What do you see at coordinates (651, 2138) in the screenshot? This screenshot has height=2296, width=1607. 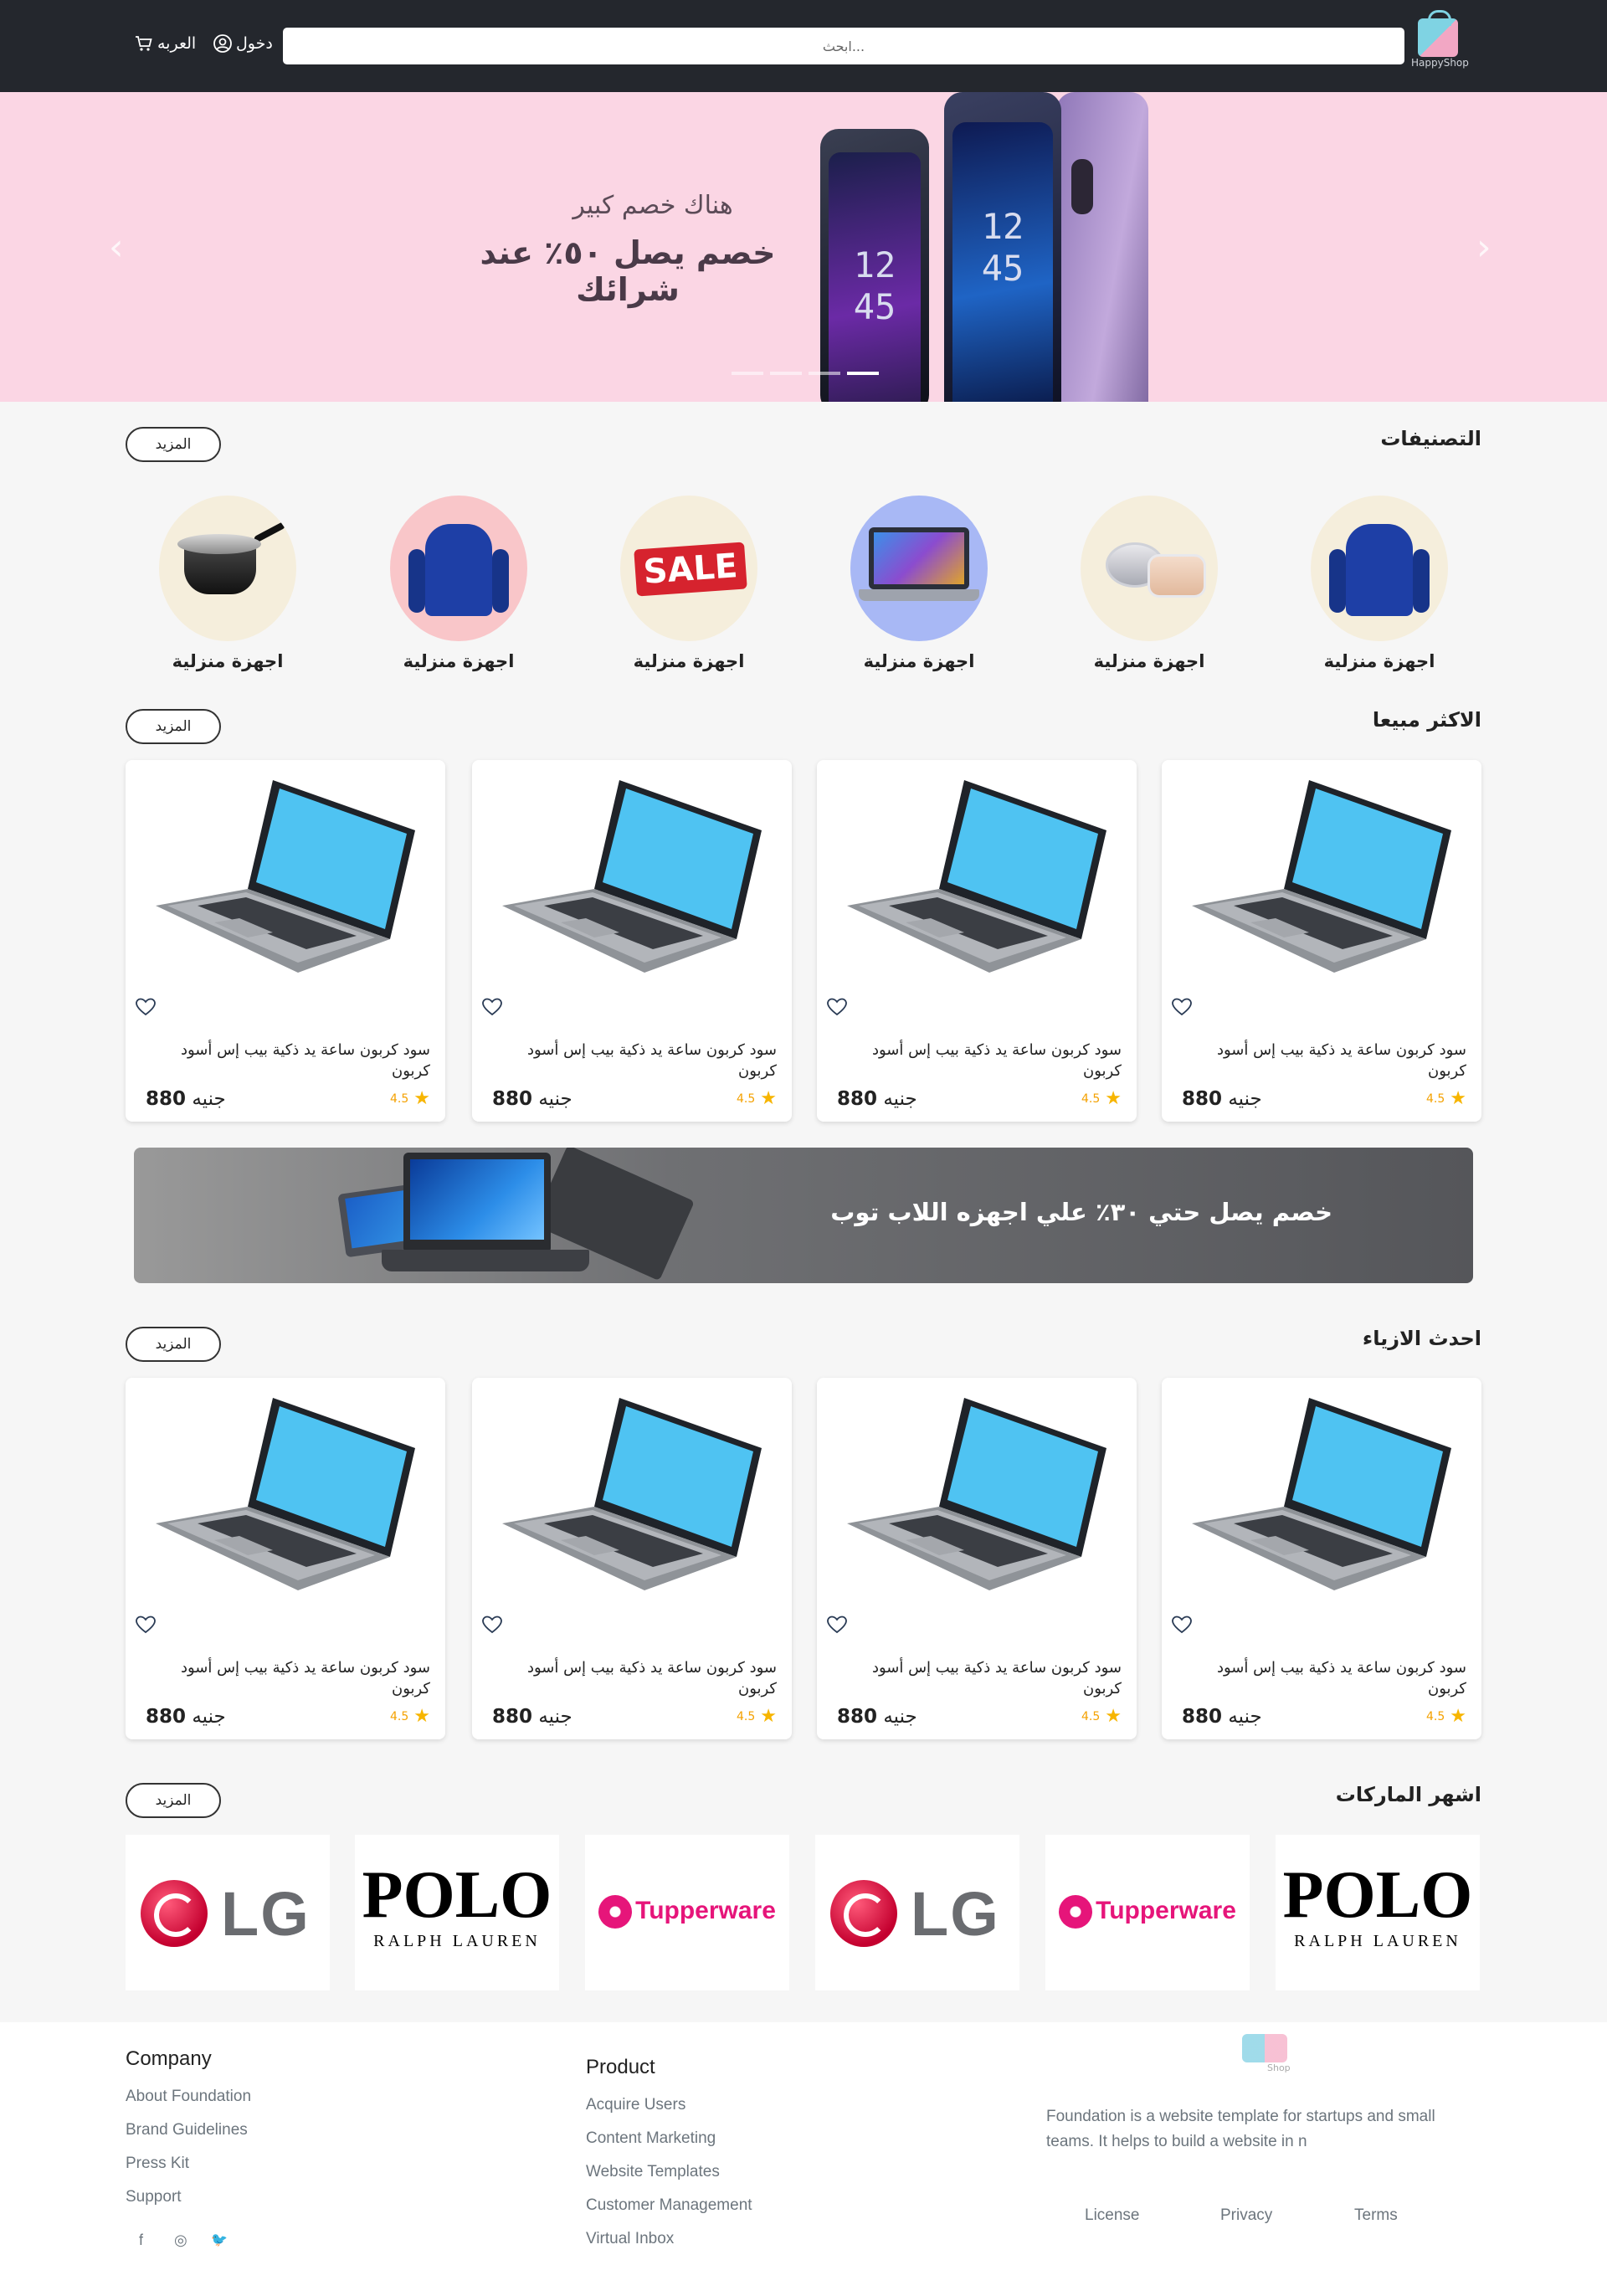 I see `footer-link: Content Marketing` at bounding box center [651, 2138].